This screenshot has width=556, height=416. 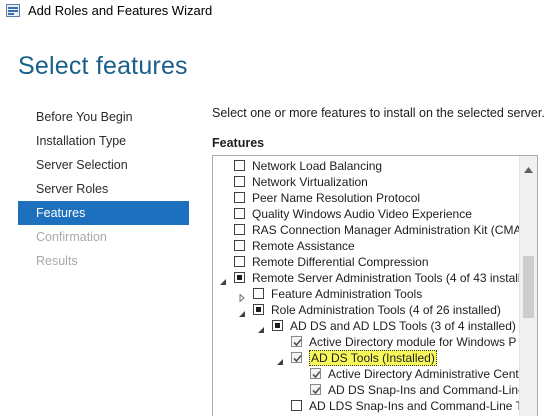 What do you see at coordinates (416, 406) in the screenshot?
I see `feature-label: AD LDS Snap-Ins and Command-Line T` at bounding box center [416, 406].